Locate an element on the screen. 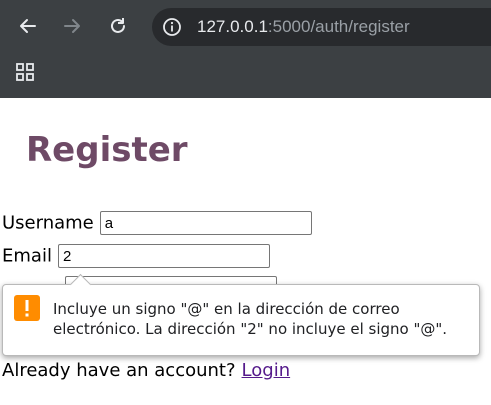 This screenshot has width=491, height=405. forward-icon is located at coordinates (72, 26).